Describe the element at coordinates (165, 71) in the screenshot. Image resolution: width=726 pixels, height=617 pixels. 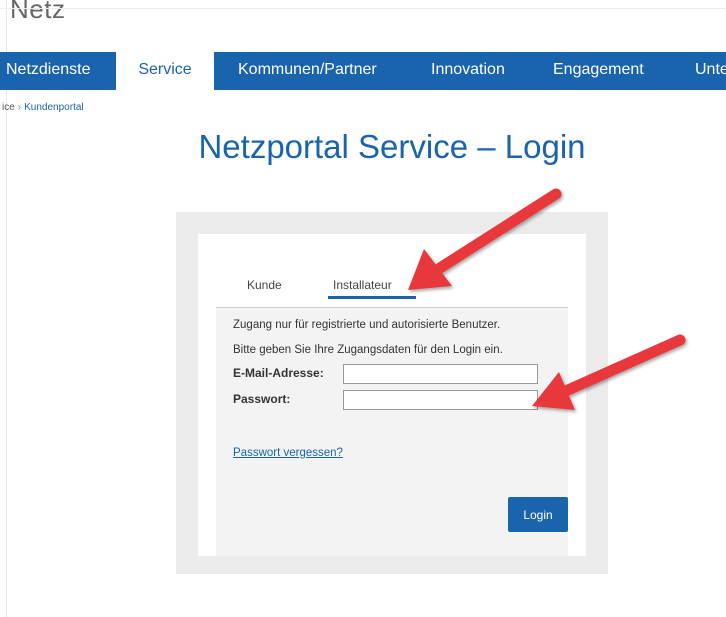
I see `nav-item-service: Service` at that location.